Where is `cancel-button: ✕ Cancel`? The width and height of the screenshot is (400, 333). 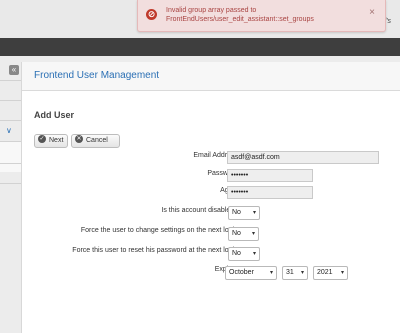 cancel-button: ✕ Cancel is located at coordinates (95, 141).